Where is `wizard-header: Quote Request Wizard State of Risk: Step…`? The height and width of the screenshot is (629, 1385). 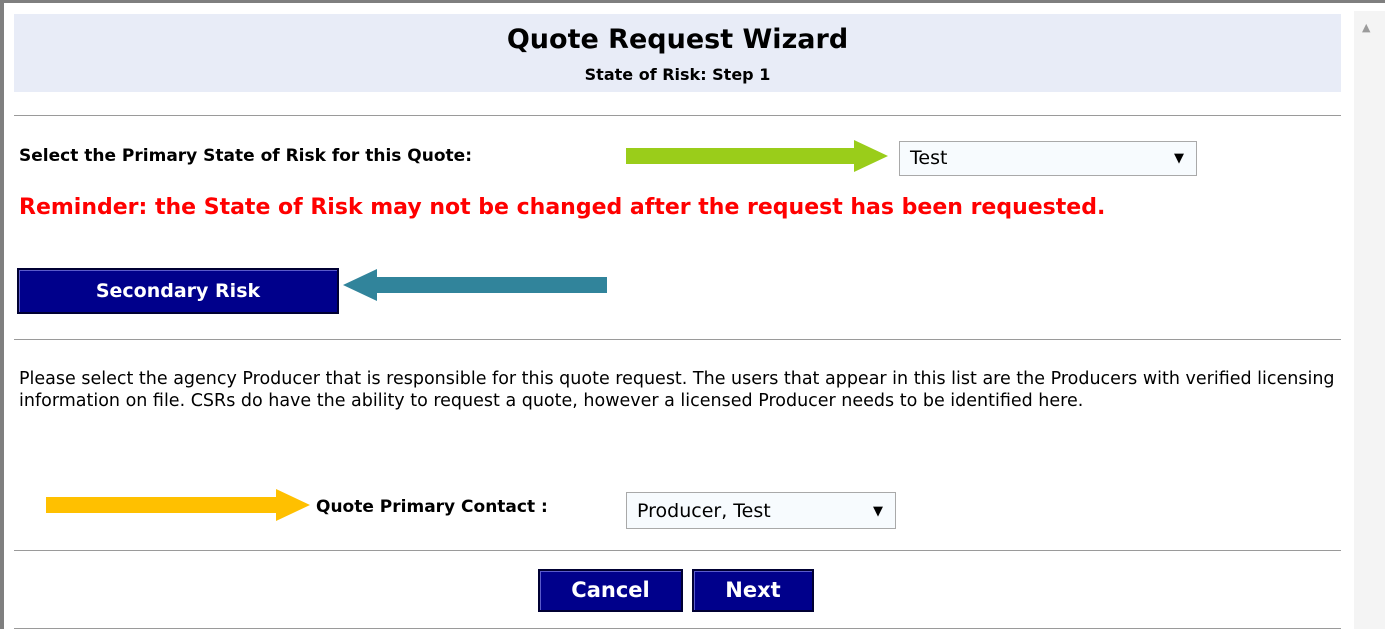 wizard-header: Quote Request Wizard State of Risk: Step… is located at coordinates (677, 53).